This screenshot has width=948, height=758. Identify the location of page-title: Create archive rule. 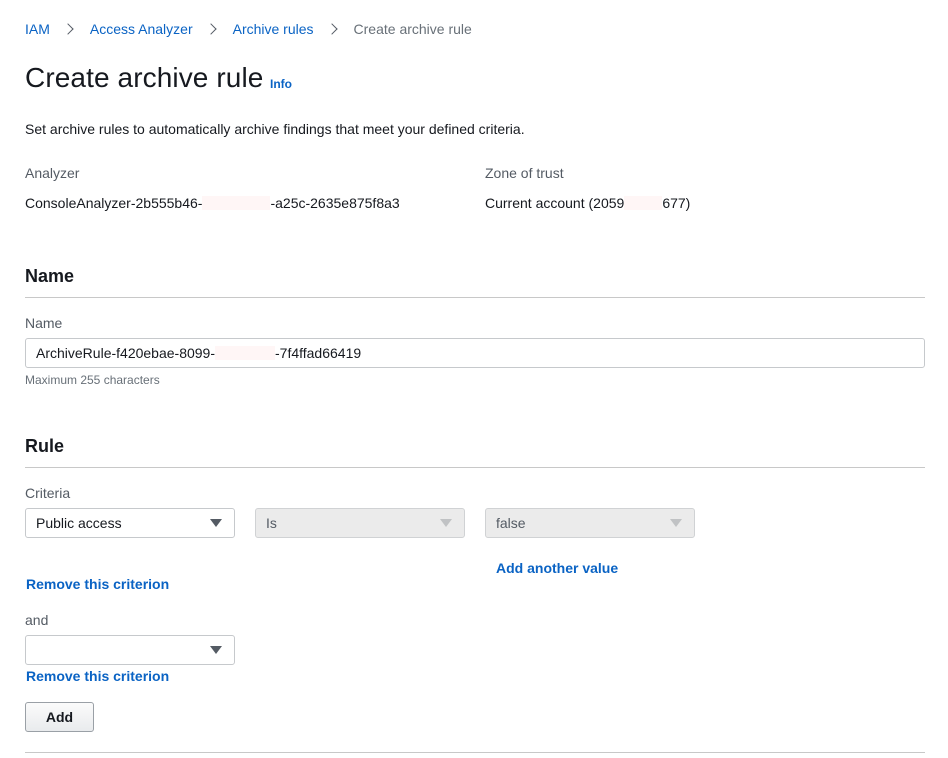
(144, 77).